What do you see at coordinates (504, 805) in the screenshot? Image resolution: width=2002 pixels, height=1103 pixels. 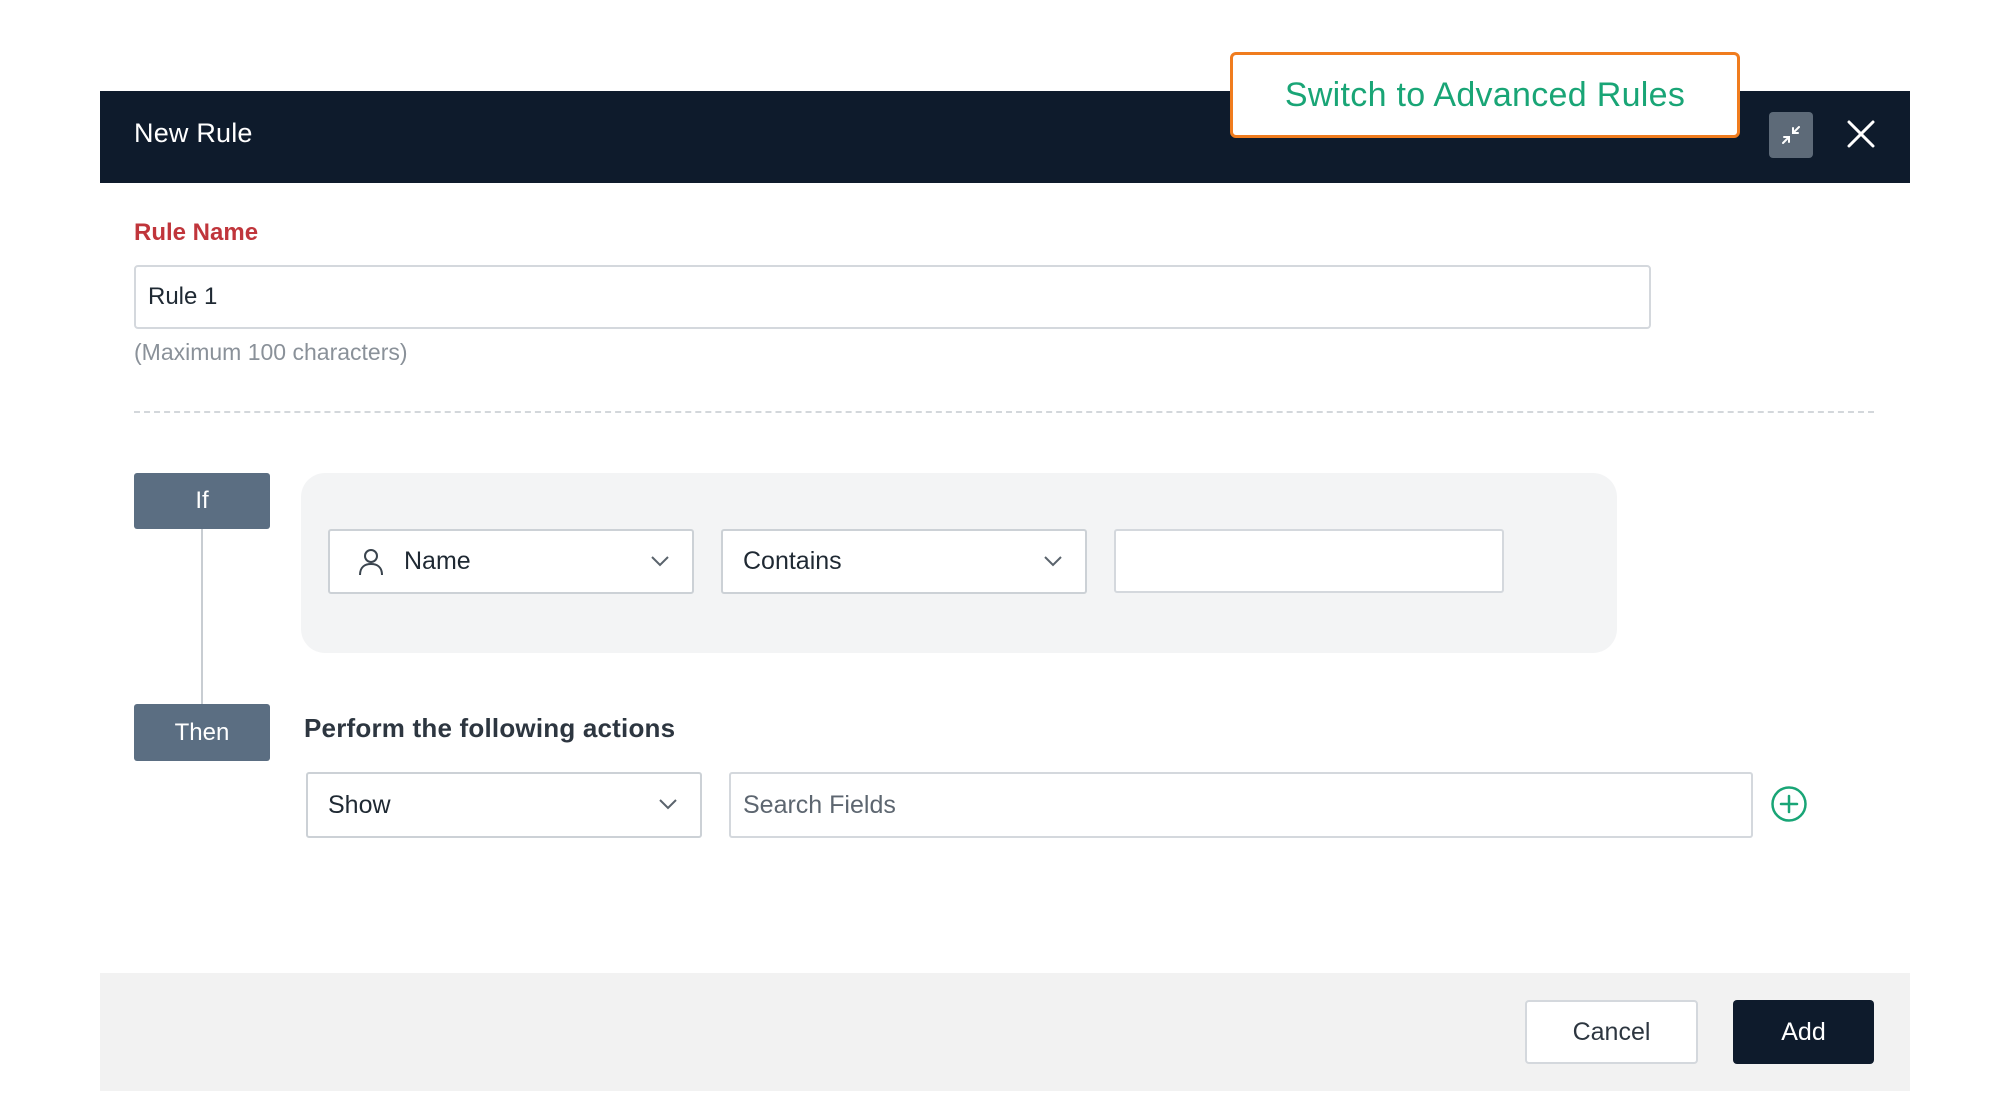 I see `action-type-select: Show` at bounding box center [504, 805].